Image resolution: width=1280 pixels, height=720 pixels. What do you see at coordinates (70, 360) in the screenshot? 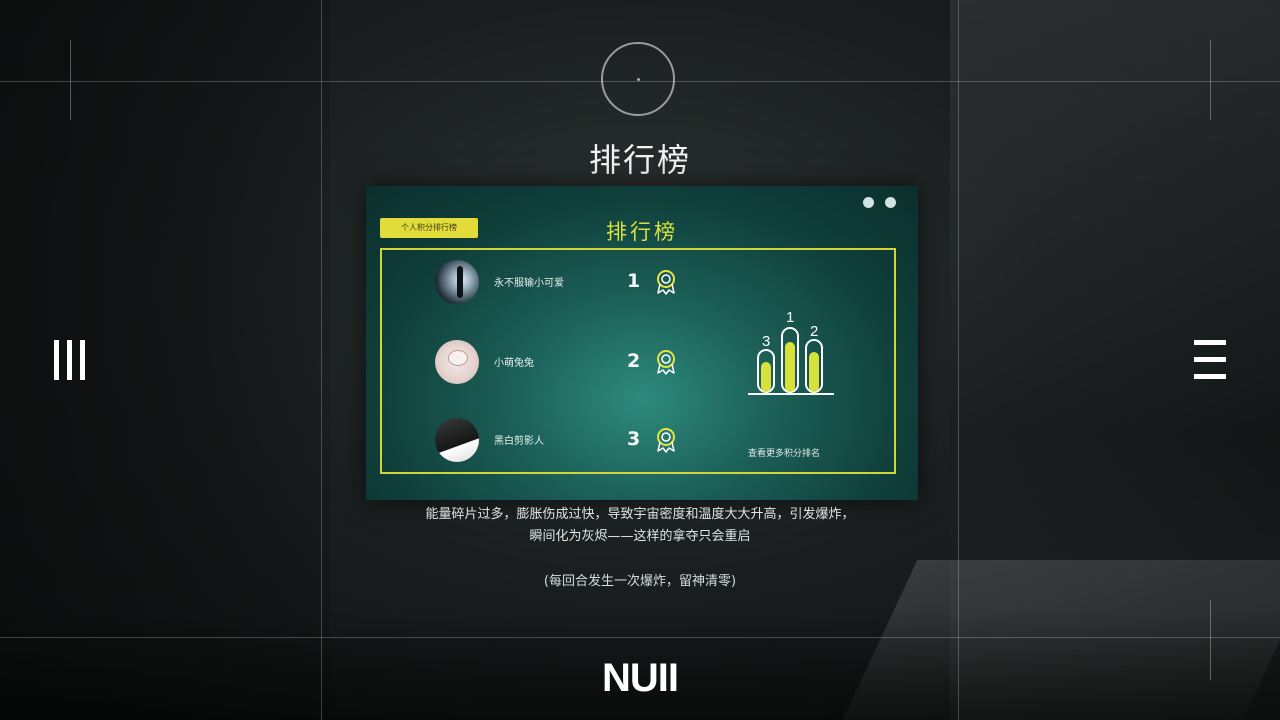
I see `three-bars-icon` at bounding box center [70, 360].